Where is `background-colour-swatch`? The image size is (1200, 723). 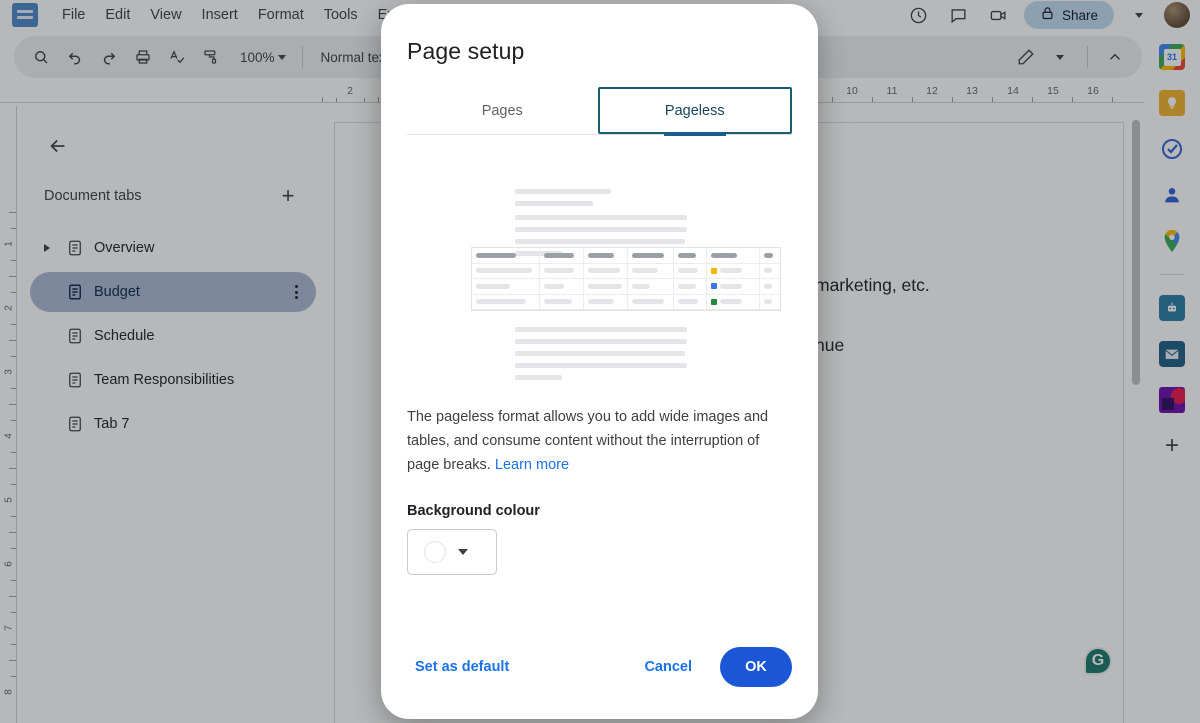
background-colour-swatch is located at coordinates (435, 552).